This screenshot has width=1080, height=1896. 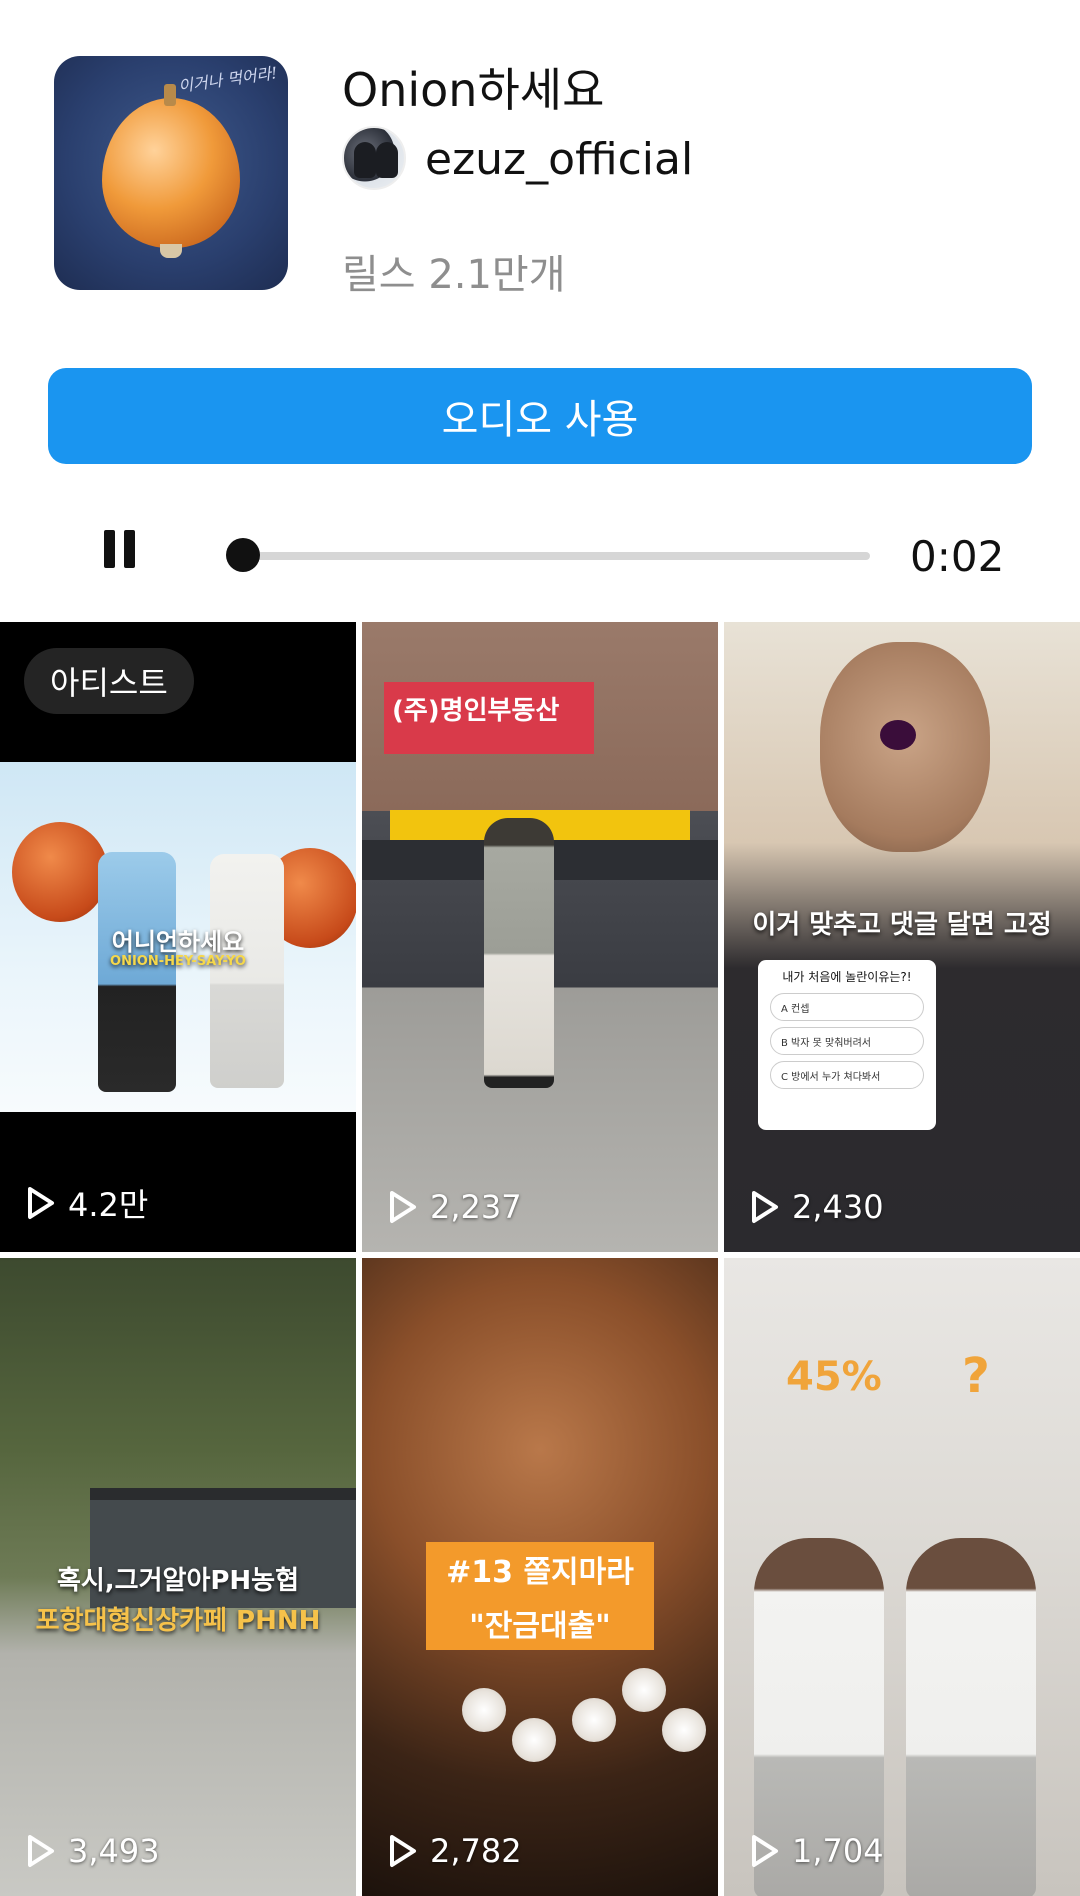 I want to click on reel-tile: (주)명인부동산 2,237, so click(x=540, y=937).